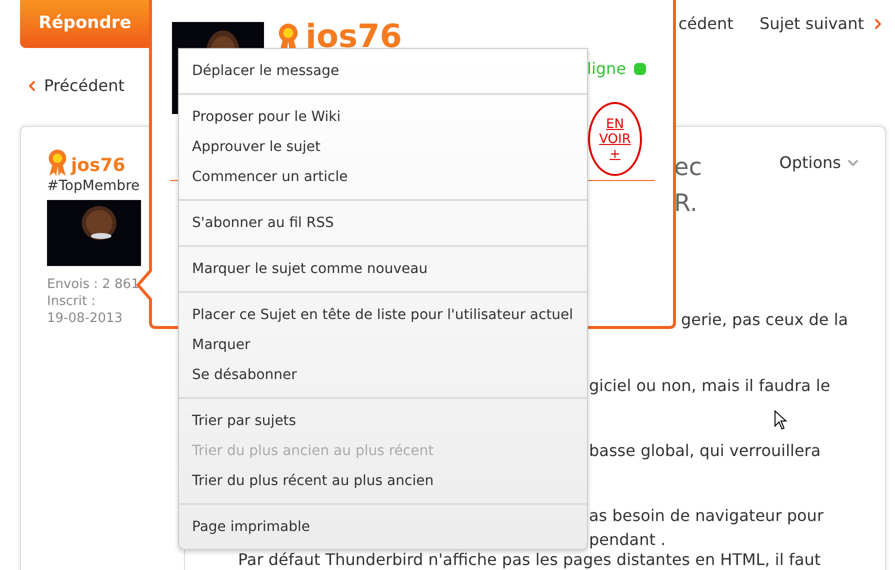  Describe the element at coordinates (688, 167) in the screenshot. I see `post-title: ec` at that location.